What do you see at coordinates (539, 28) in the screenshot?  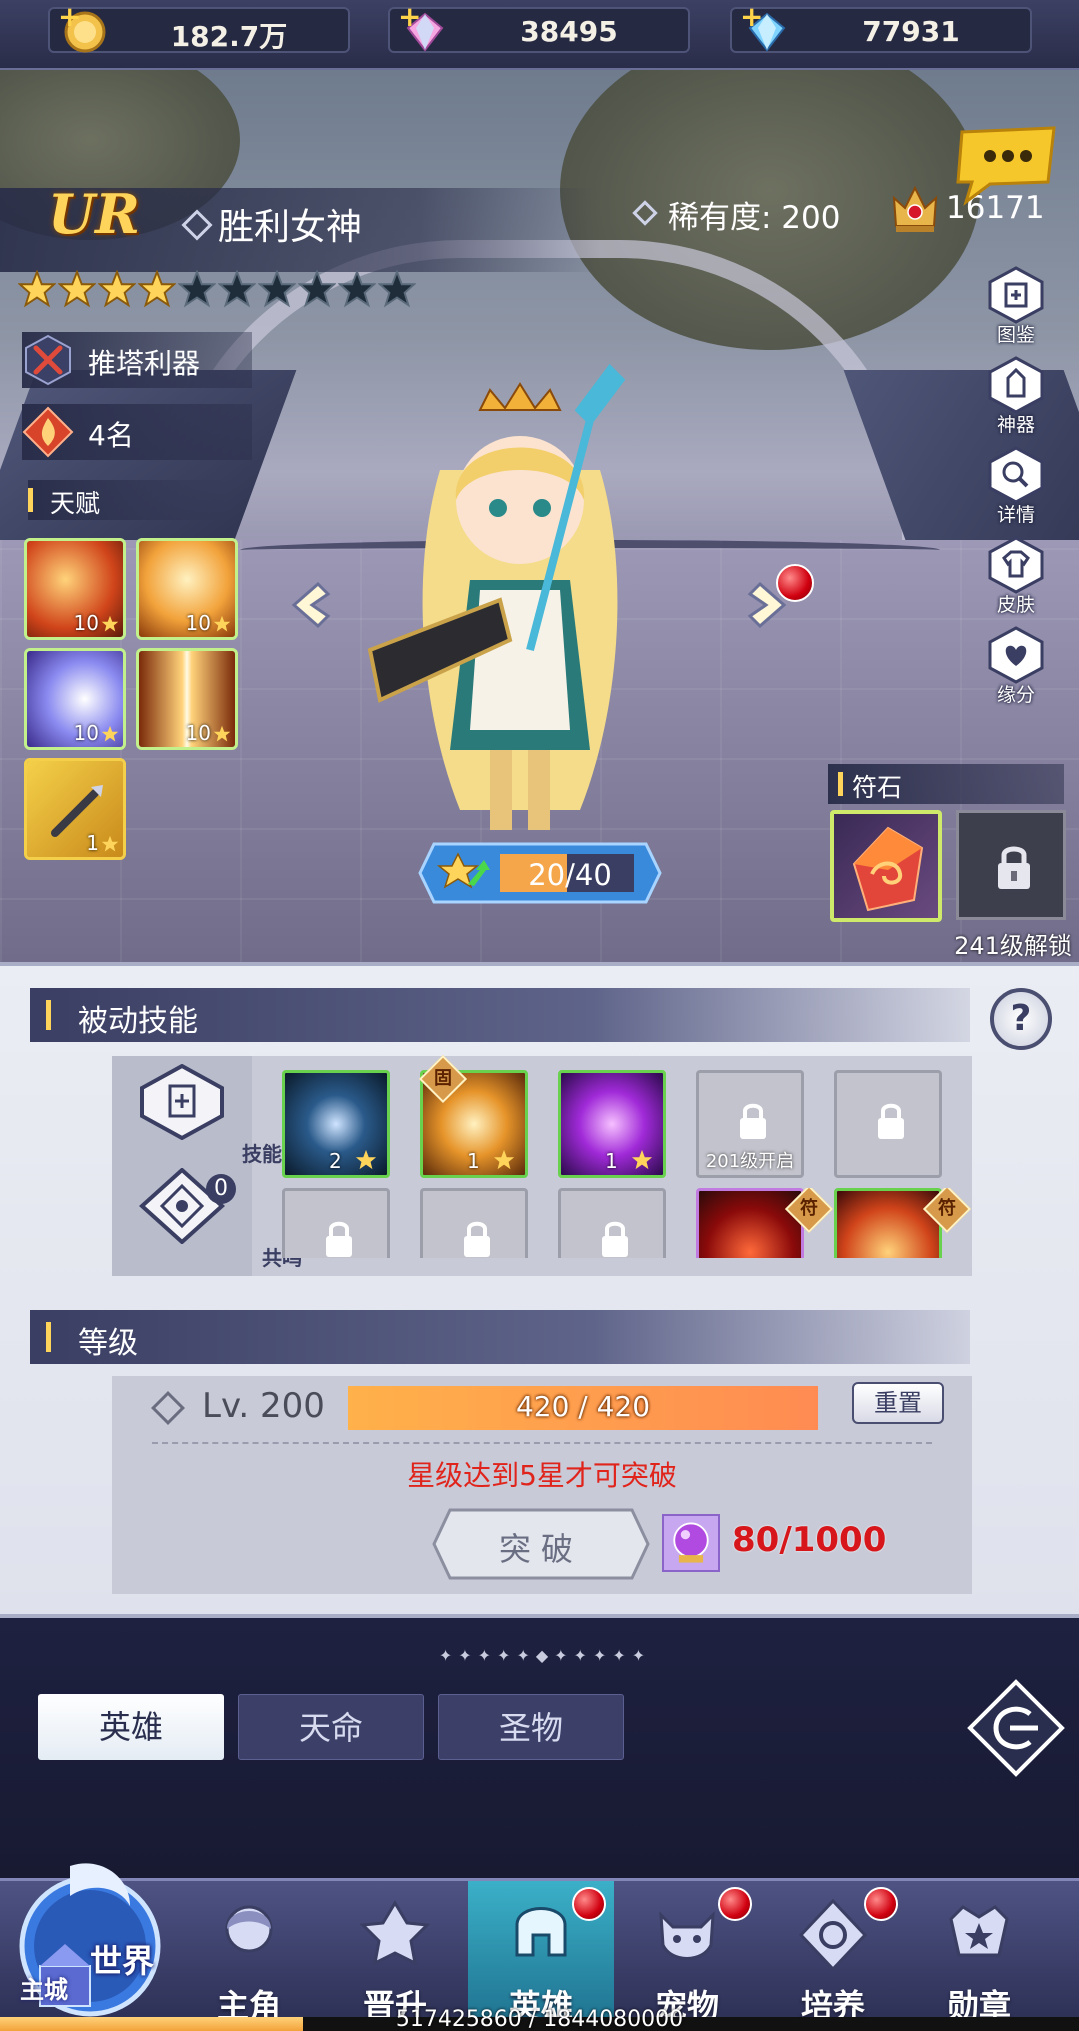 I see `pink-gem-counter: + 38495` at bounding box center [539, 28].